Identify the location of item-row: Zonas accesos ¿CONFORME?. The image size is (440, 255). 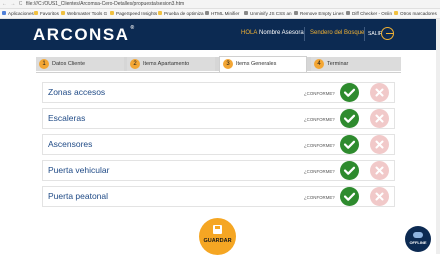
(218, 92).